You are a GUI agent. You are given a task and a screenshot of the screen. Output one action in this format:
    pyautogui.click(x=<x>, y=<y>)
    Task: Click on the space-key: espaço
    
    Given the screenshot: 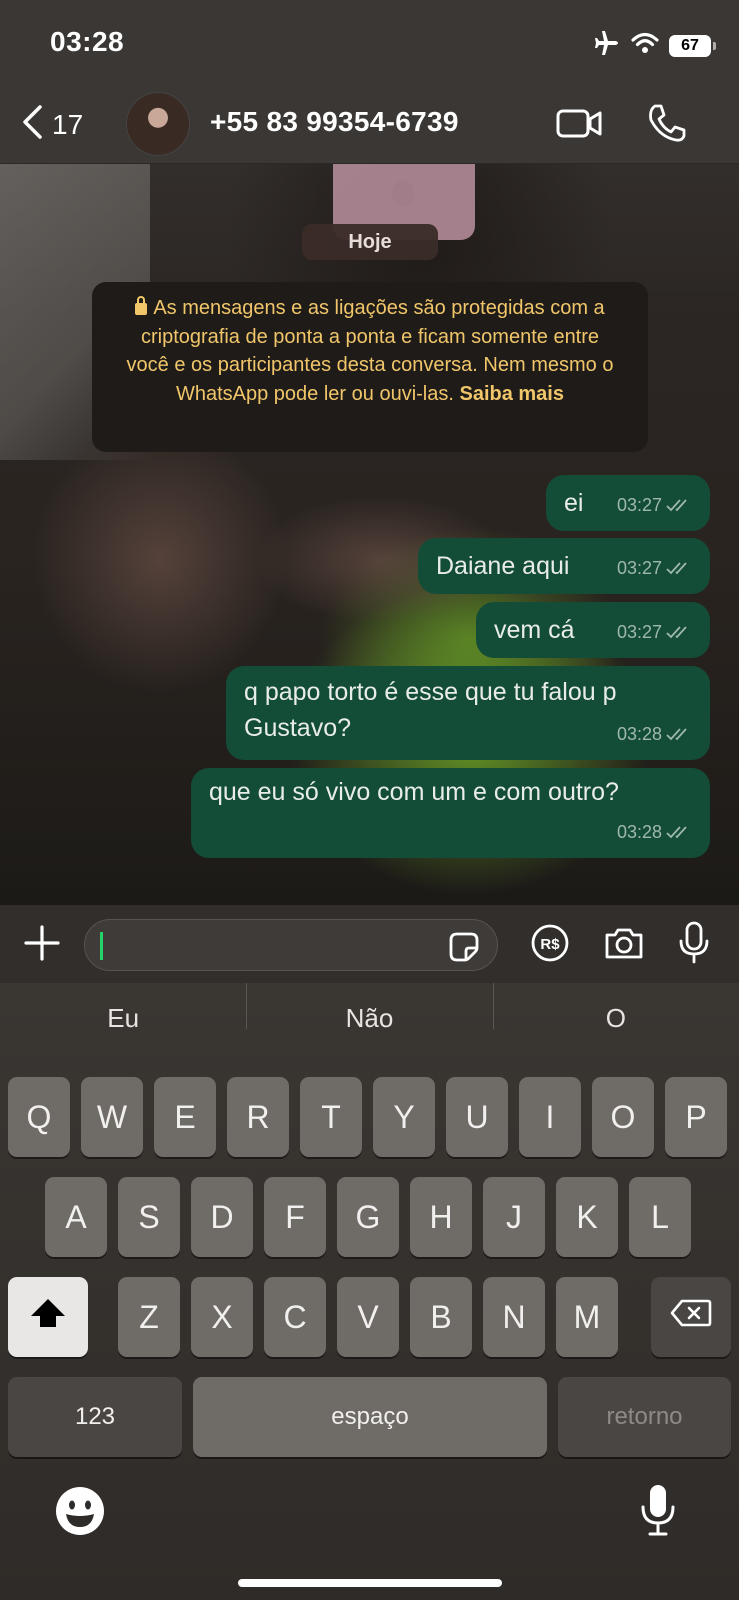 What is the action you would take?
    pyautogui.click(x=370, y=1417)
    